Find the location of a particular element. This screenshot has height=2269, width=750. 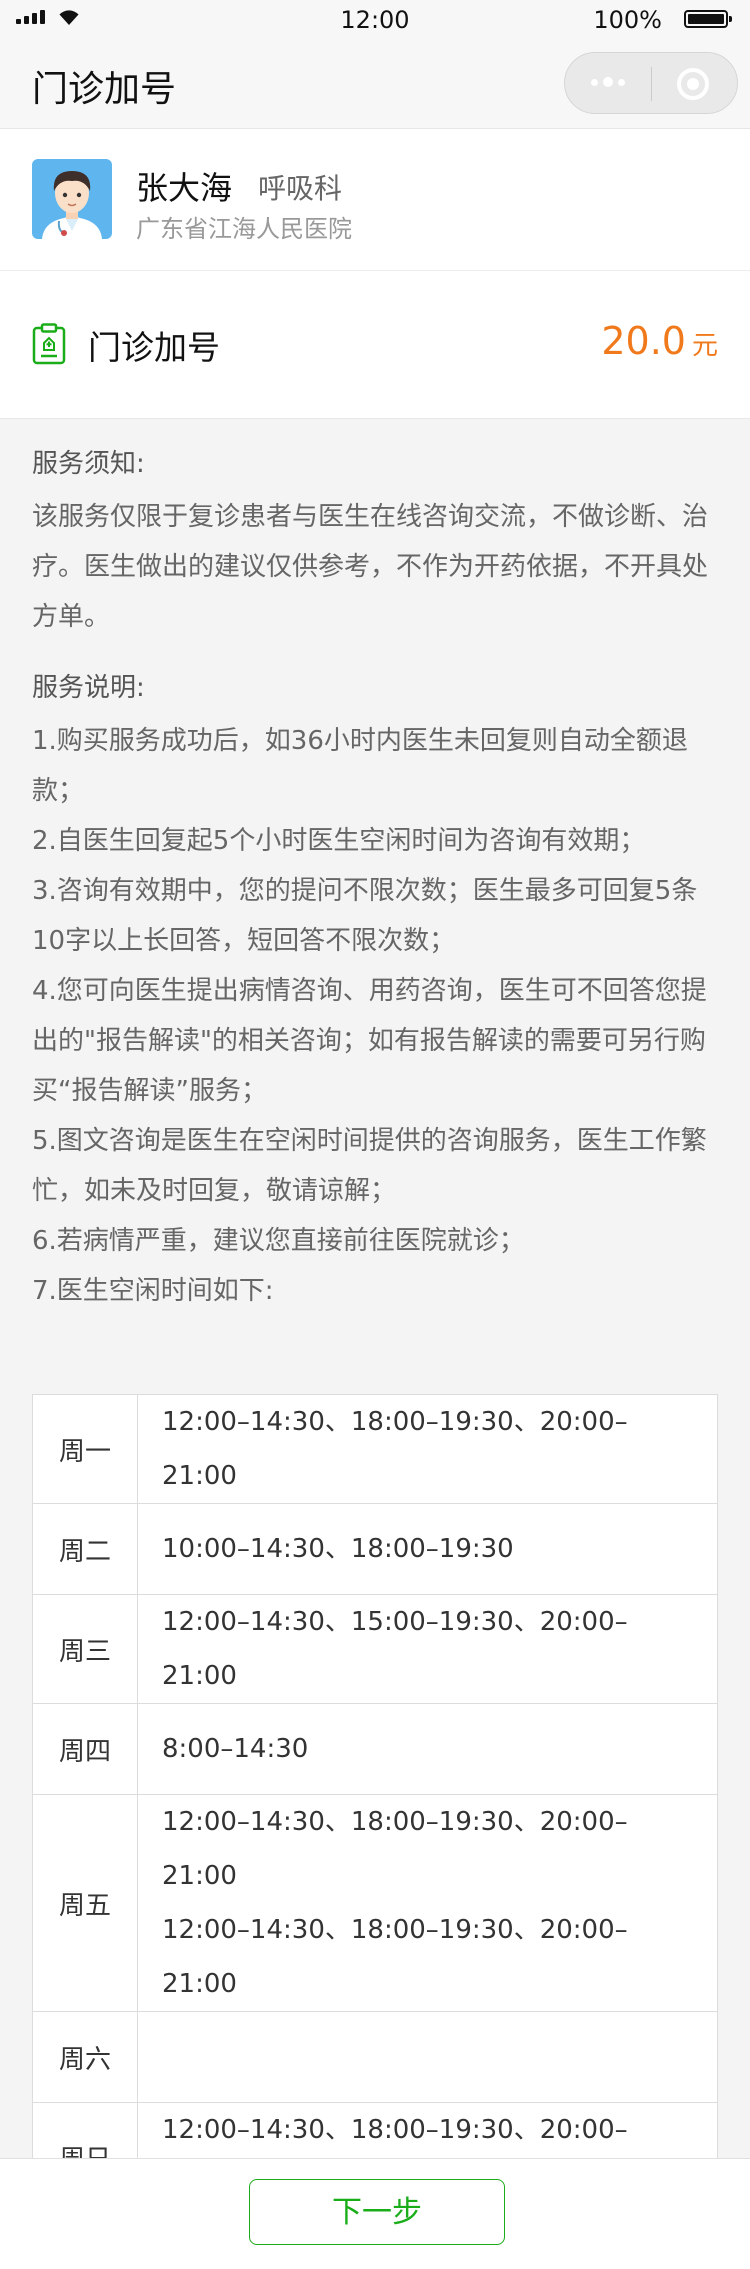

schedule-times: 12:00–14:30、15:00–19:30、20:00–21:00 is located at coordinates (427, 1649).